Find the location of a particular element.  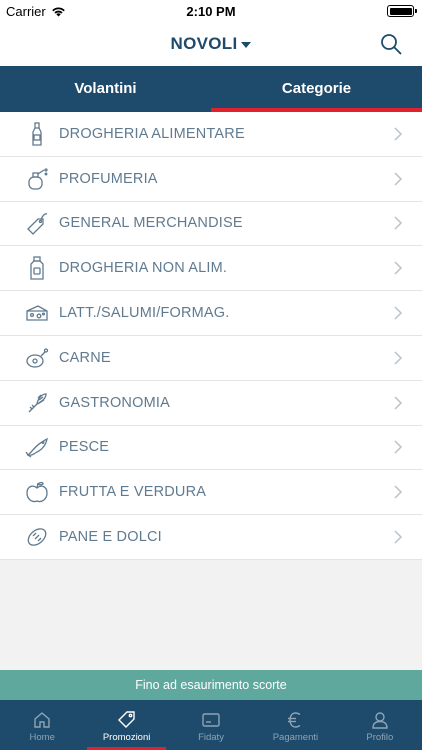

nav-label: Home is located at coordinates (42, 737).